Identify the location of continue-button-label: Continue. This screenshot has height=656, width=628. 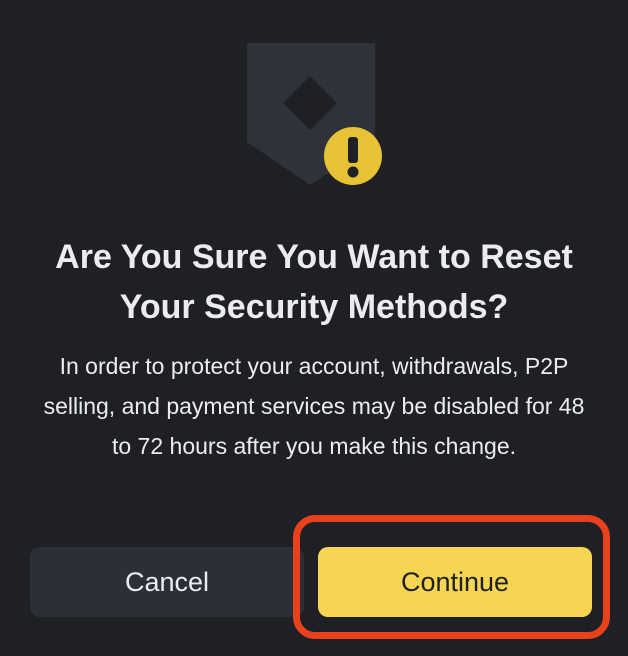
(455, 581).